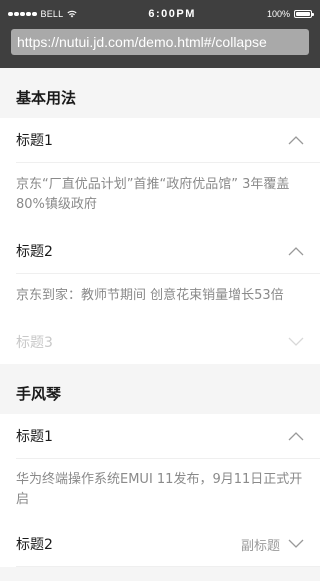  Describe the element at coordinates (150, 295) in the screenshot. I see `collapse-item-content: 京东到家：教师节期间 创意花束销量增长53倍` at that location.